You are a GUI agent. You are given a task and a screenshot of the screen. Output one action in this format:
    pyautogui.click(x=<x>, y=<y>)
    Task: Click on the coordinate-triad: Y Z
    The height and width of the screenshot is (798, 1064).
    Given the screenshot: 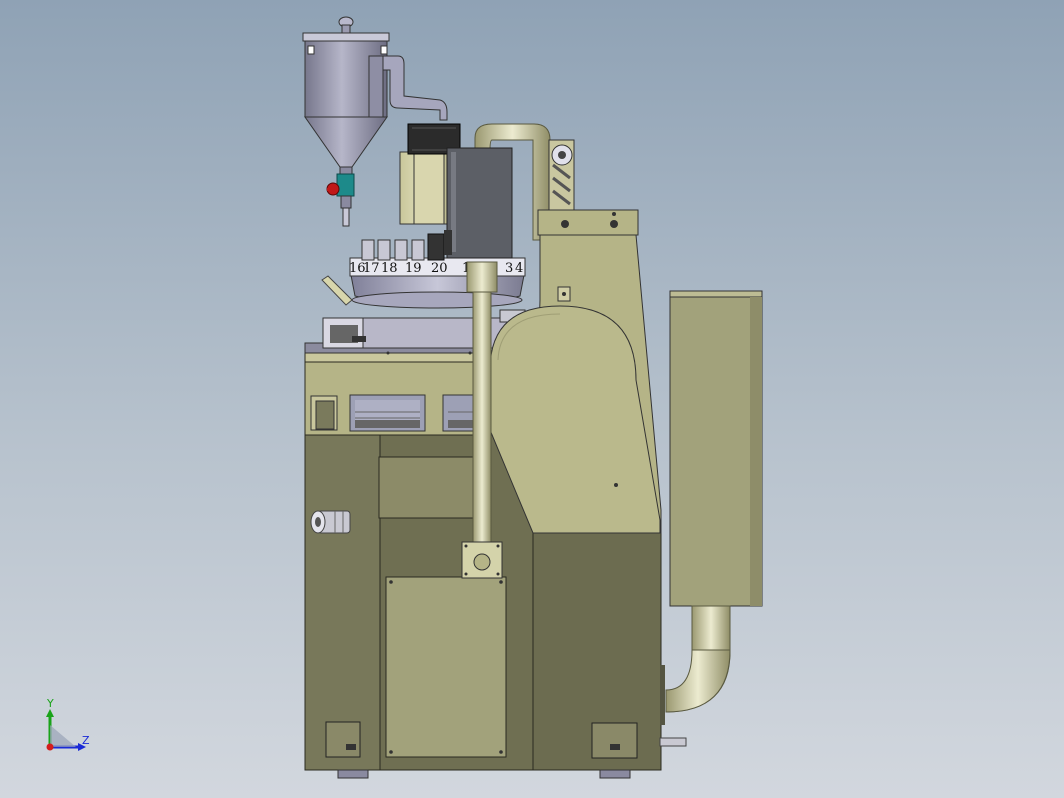 What is the action you would take?
    pyautogui.click(x=68, y=724)
    